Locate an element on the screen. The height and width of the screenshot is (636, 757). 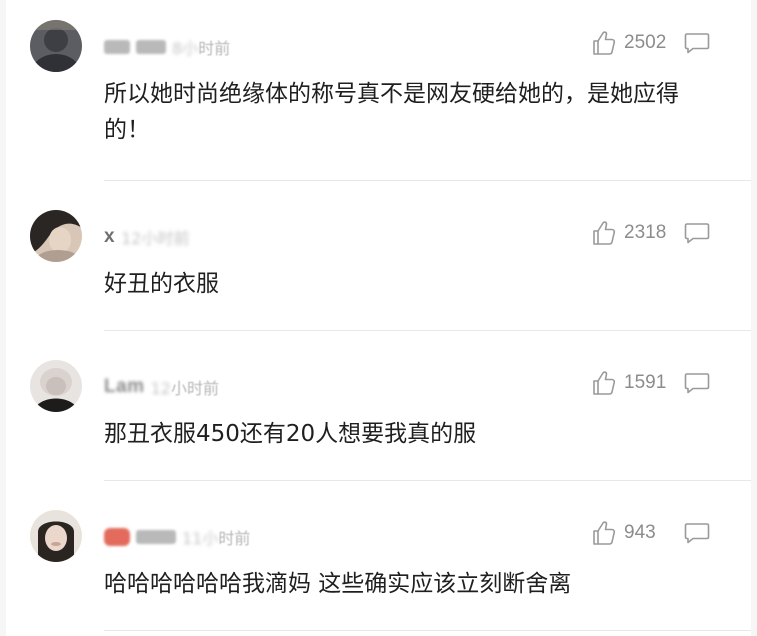
comment-meta: 8小时前 is located at coordinates (167, 47).